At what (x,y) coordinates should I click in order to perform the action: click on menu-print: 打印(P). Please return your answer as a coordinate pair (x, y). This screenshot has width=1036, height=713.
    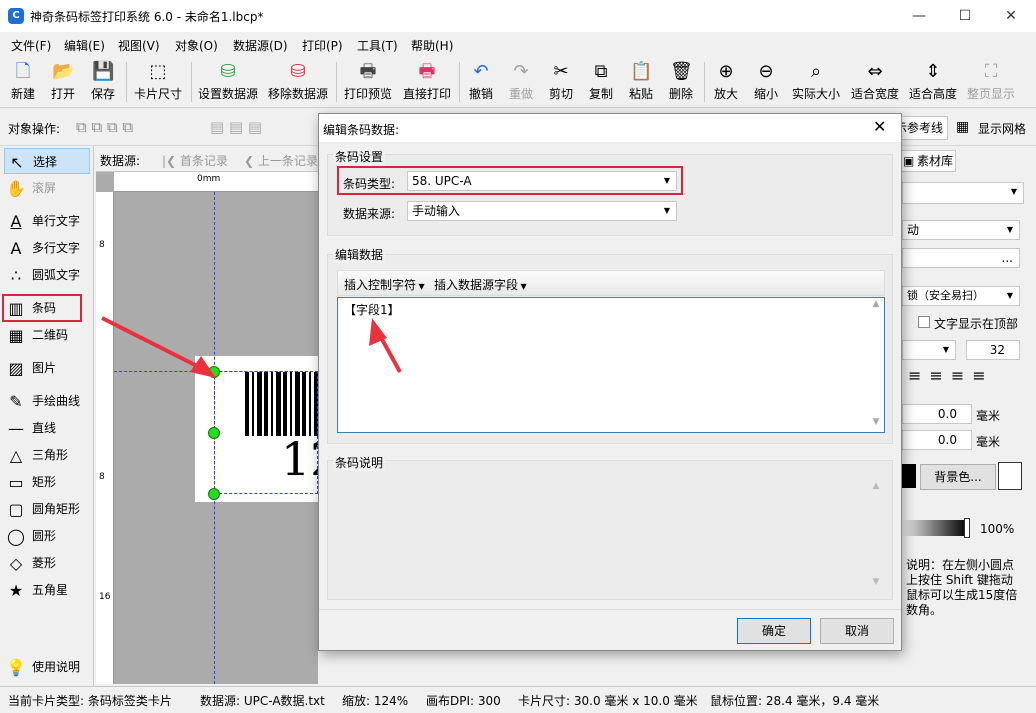
    Looking at the image, I should click on (322, 45).